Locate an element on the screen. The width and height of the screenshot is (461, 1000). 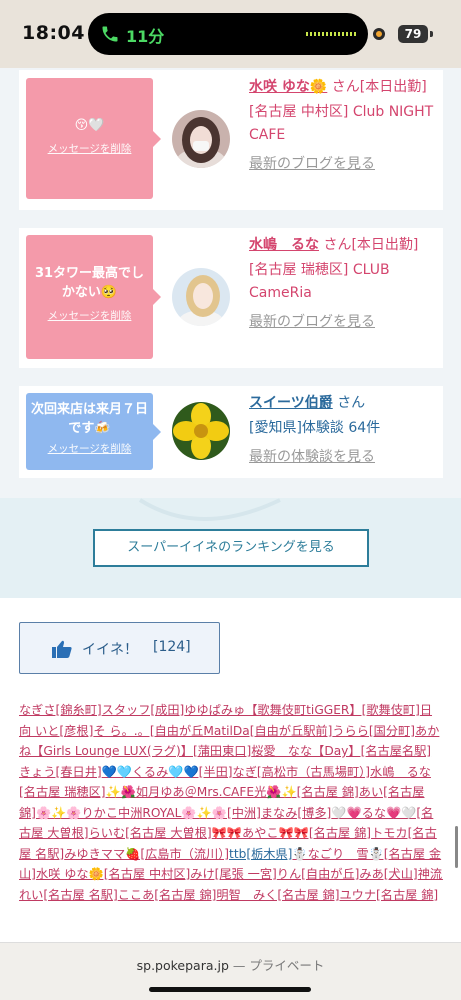
flower-avatar is located at coordinates (201, 431).